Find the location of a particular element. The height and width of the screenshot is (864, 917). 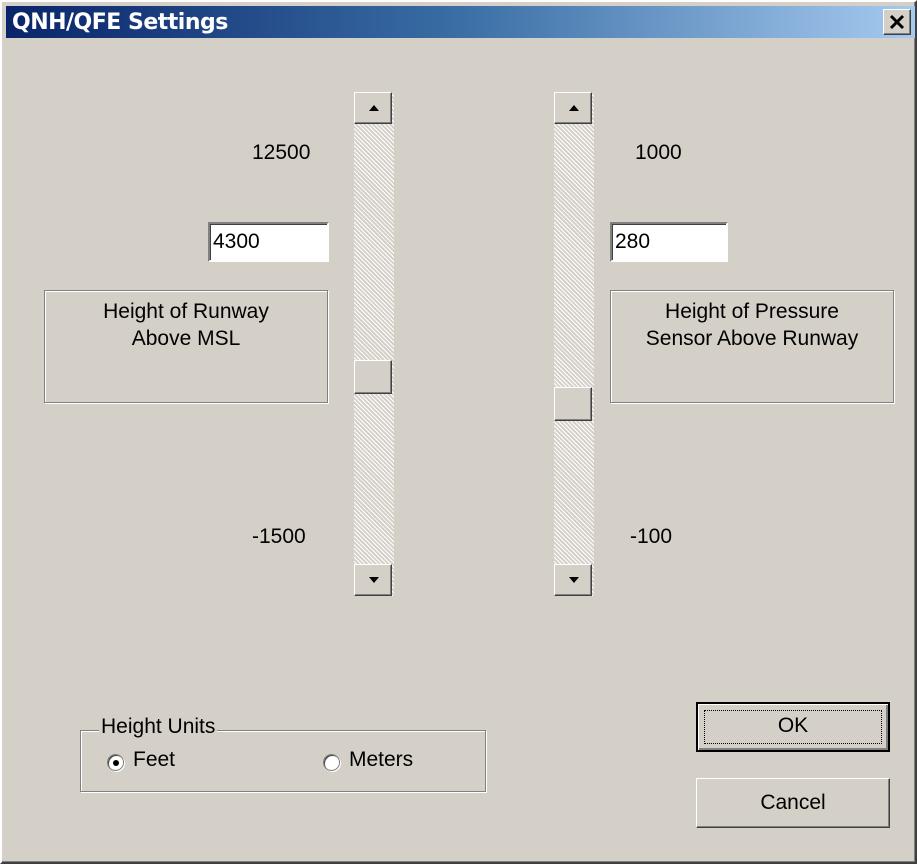

meters-label: Meters is located at coordinates (381, 760).